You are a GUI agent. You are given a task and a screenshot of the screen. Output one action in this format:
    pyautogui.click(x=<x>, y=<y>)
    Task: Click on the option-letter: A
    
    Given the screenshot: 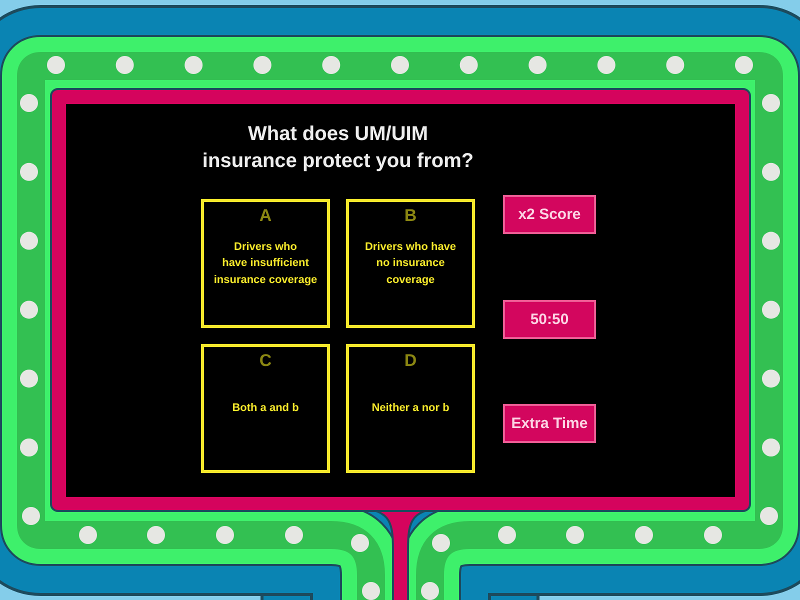 What is the action you would take?
    pyautogui.click(x=265, y=216)
    